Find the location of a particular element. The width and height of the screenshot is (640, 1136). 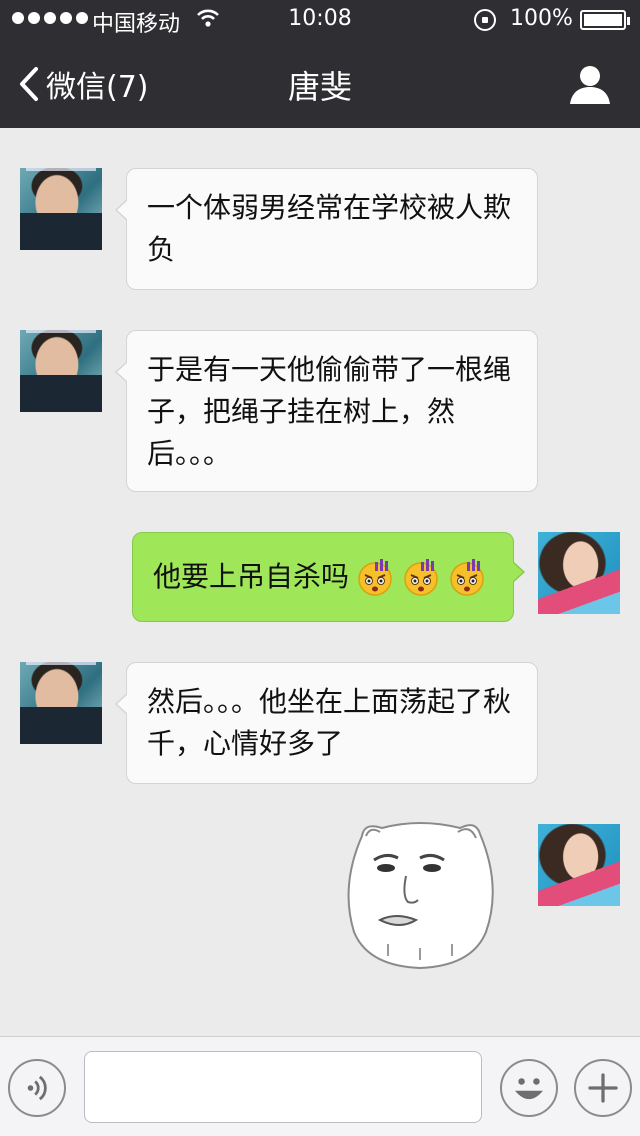

battery-percent: 100% is located at coordinates (541, 18).